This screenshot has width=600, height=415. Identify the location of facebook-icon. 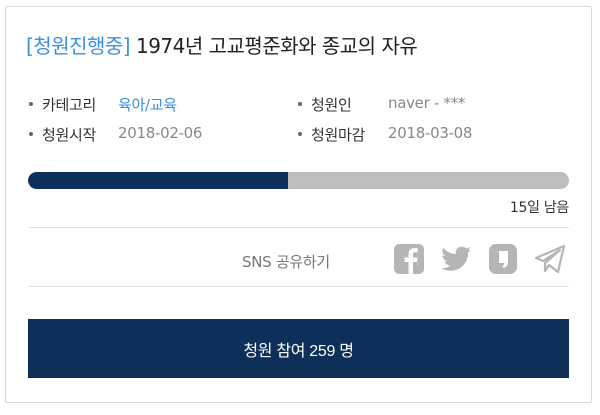
(409, 259).